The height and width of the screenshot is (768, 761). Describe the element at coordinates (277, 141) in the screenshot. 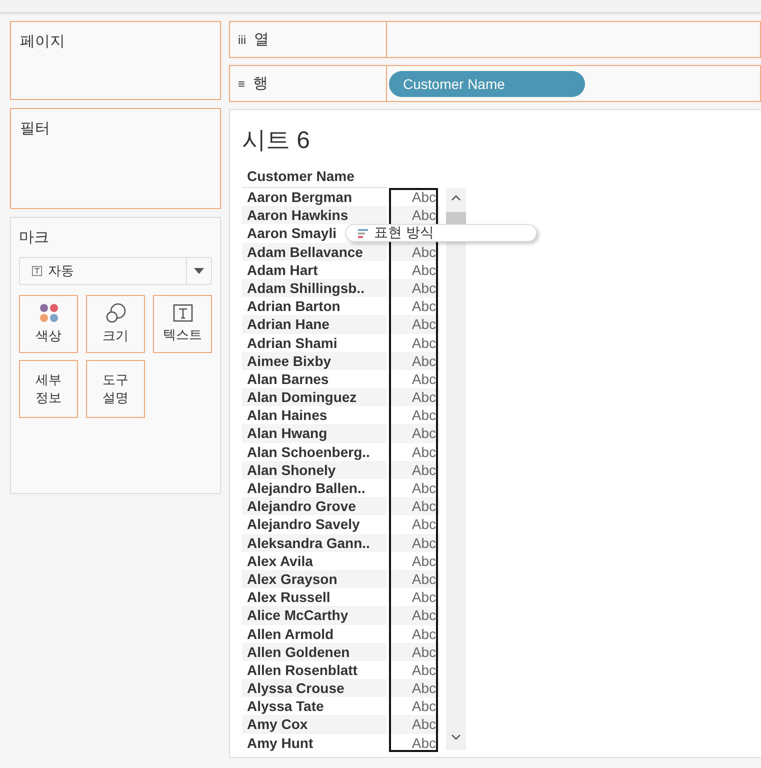

I see `sheet-title: 시트 6` at that location.